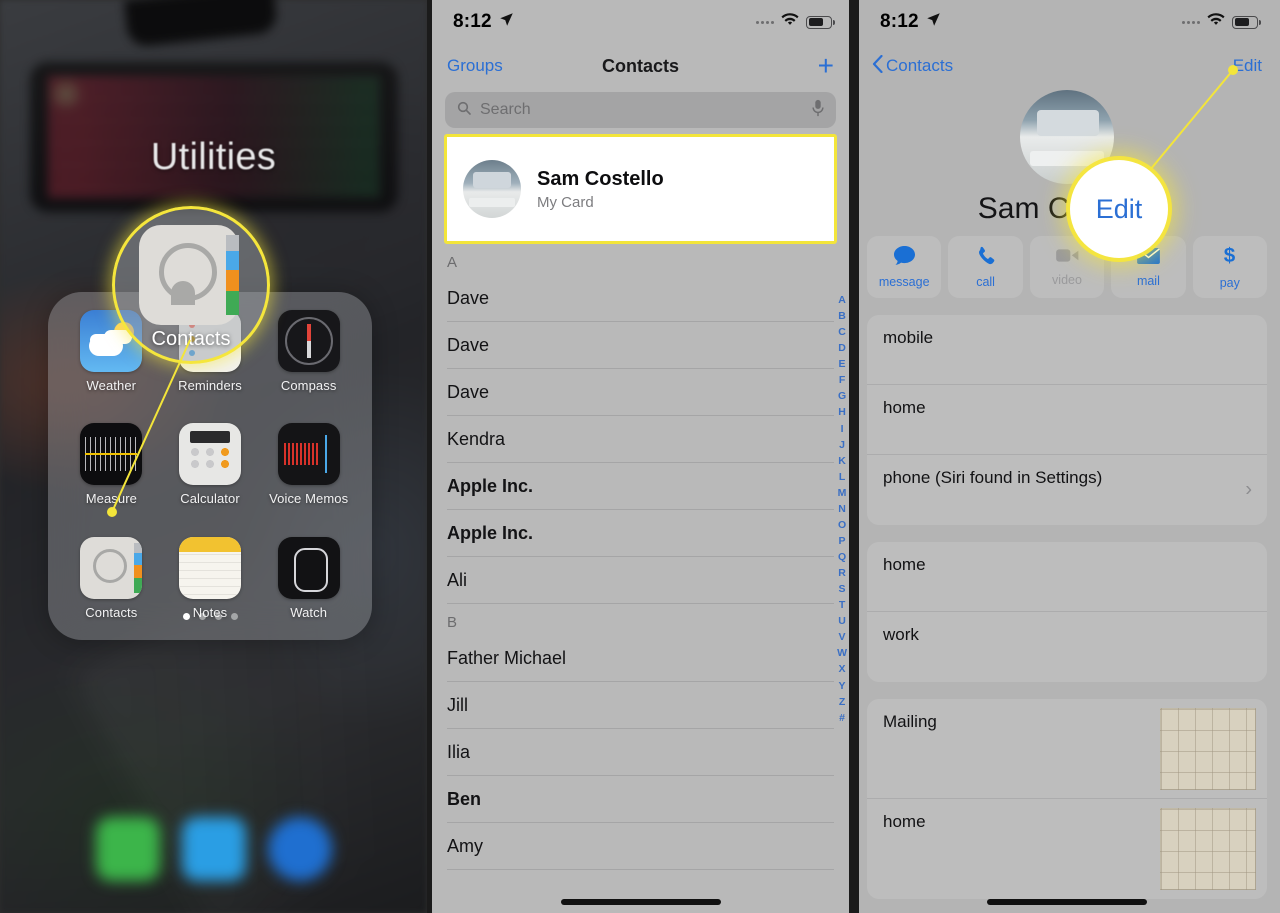 This screenshot has height=913, width=1280. Describe the element at coordinates (565, 202) in the screenshot. I see `my-card-subtitle: My Card` at that location.